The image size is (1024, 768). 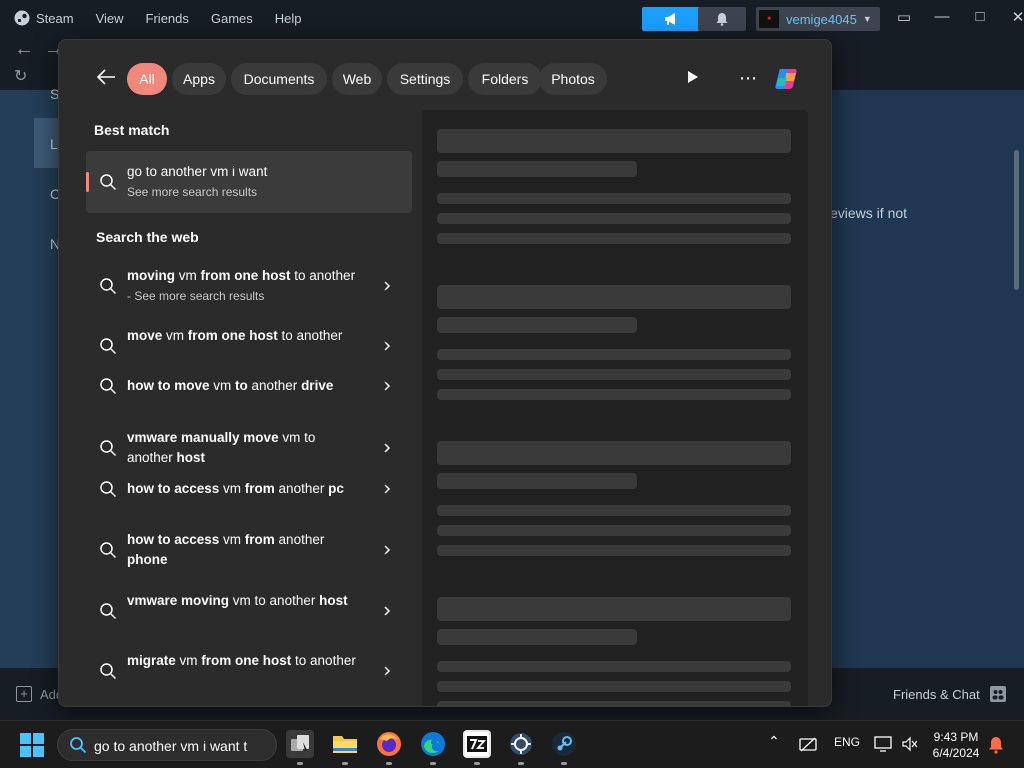 What do you see at coordinates (147, 79) in the screenshot?
I see `filter-all: All` at bounding box center [147, 79].